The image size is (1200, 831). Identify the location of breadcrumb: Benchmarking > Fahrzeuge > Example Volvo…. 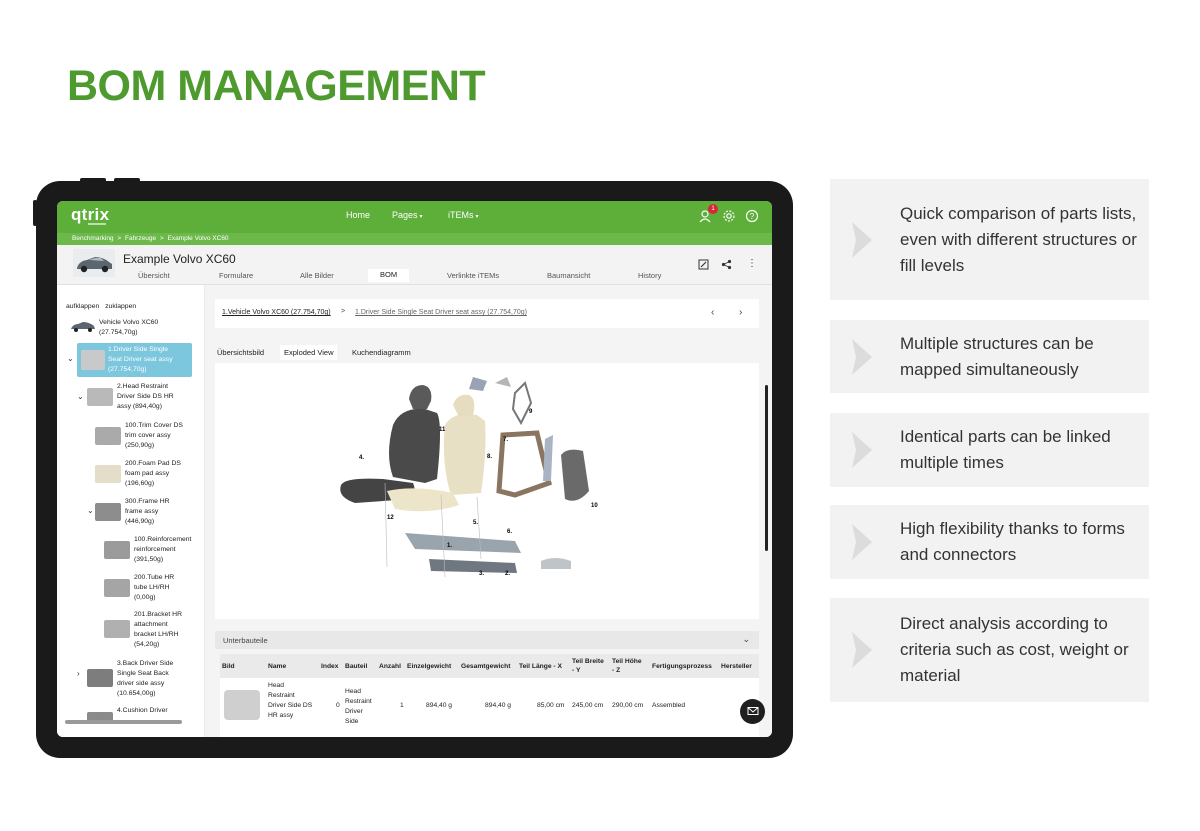
(414, 239).